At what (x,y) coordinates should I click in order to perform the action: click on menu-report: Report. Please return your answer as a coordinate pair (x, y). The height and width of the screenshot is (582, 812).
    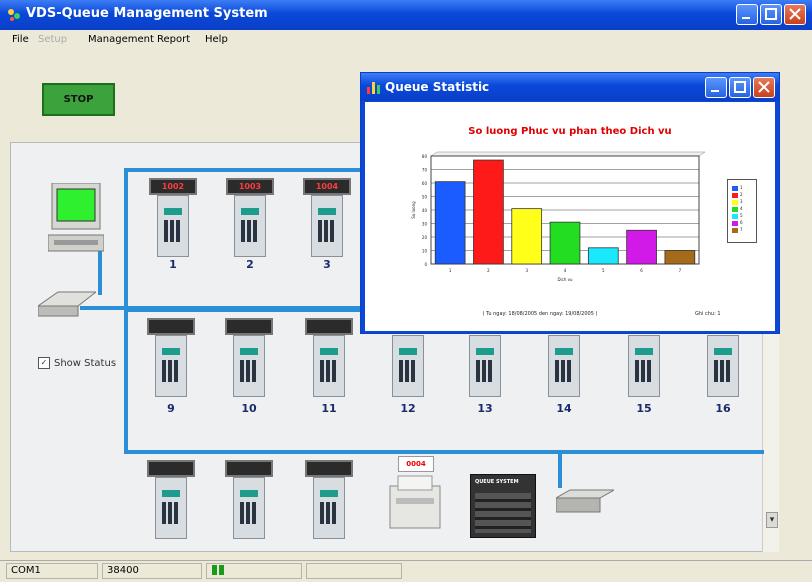
    Looking at the image, I should click on (173, 39).